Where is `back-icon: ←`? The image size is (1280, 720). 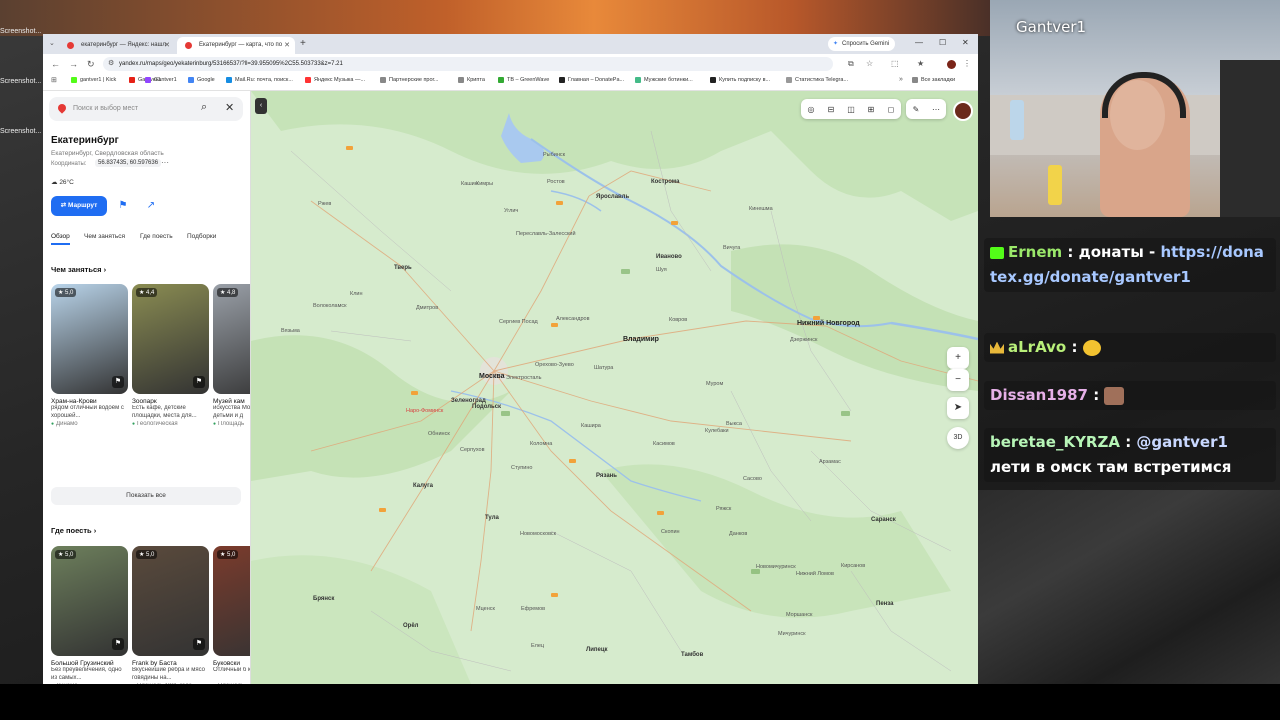
back-icon: ← is located at coordinates (55, 64).